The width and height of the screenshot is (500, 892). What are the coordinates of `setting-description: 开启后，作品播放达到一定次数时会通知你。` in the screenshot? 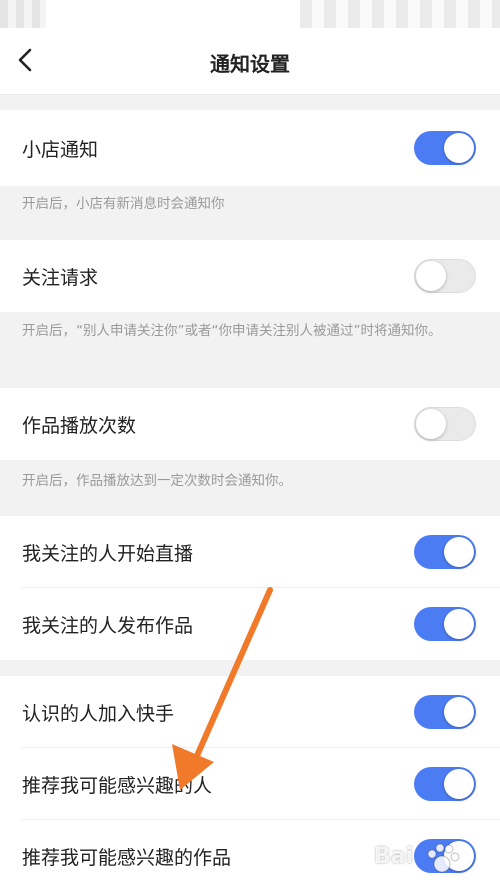 It's located at (157, 481).